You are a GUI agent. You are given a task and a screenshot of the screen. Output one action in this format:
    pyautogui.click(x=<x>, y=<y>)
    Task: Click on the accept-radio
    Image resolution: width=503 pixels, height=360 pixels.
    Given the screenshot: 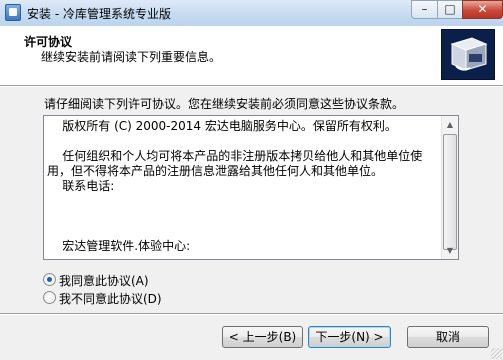 What is the action you would take?
    pyautogui.click(x=49, y=279)
    